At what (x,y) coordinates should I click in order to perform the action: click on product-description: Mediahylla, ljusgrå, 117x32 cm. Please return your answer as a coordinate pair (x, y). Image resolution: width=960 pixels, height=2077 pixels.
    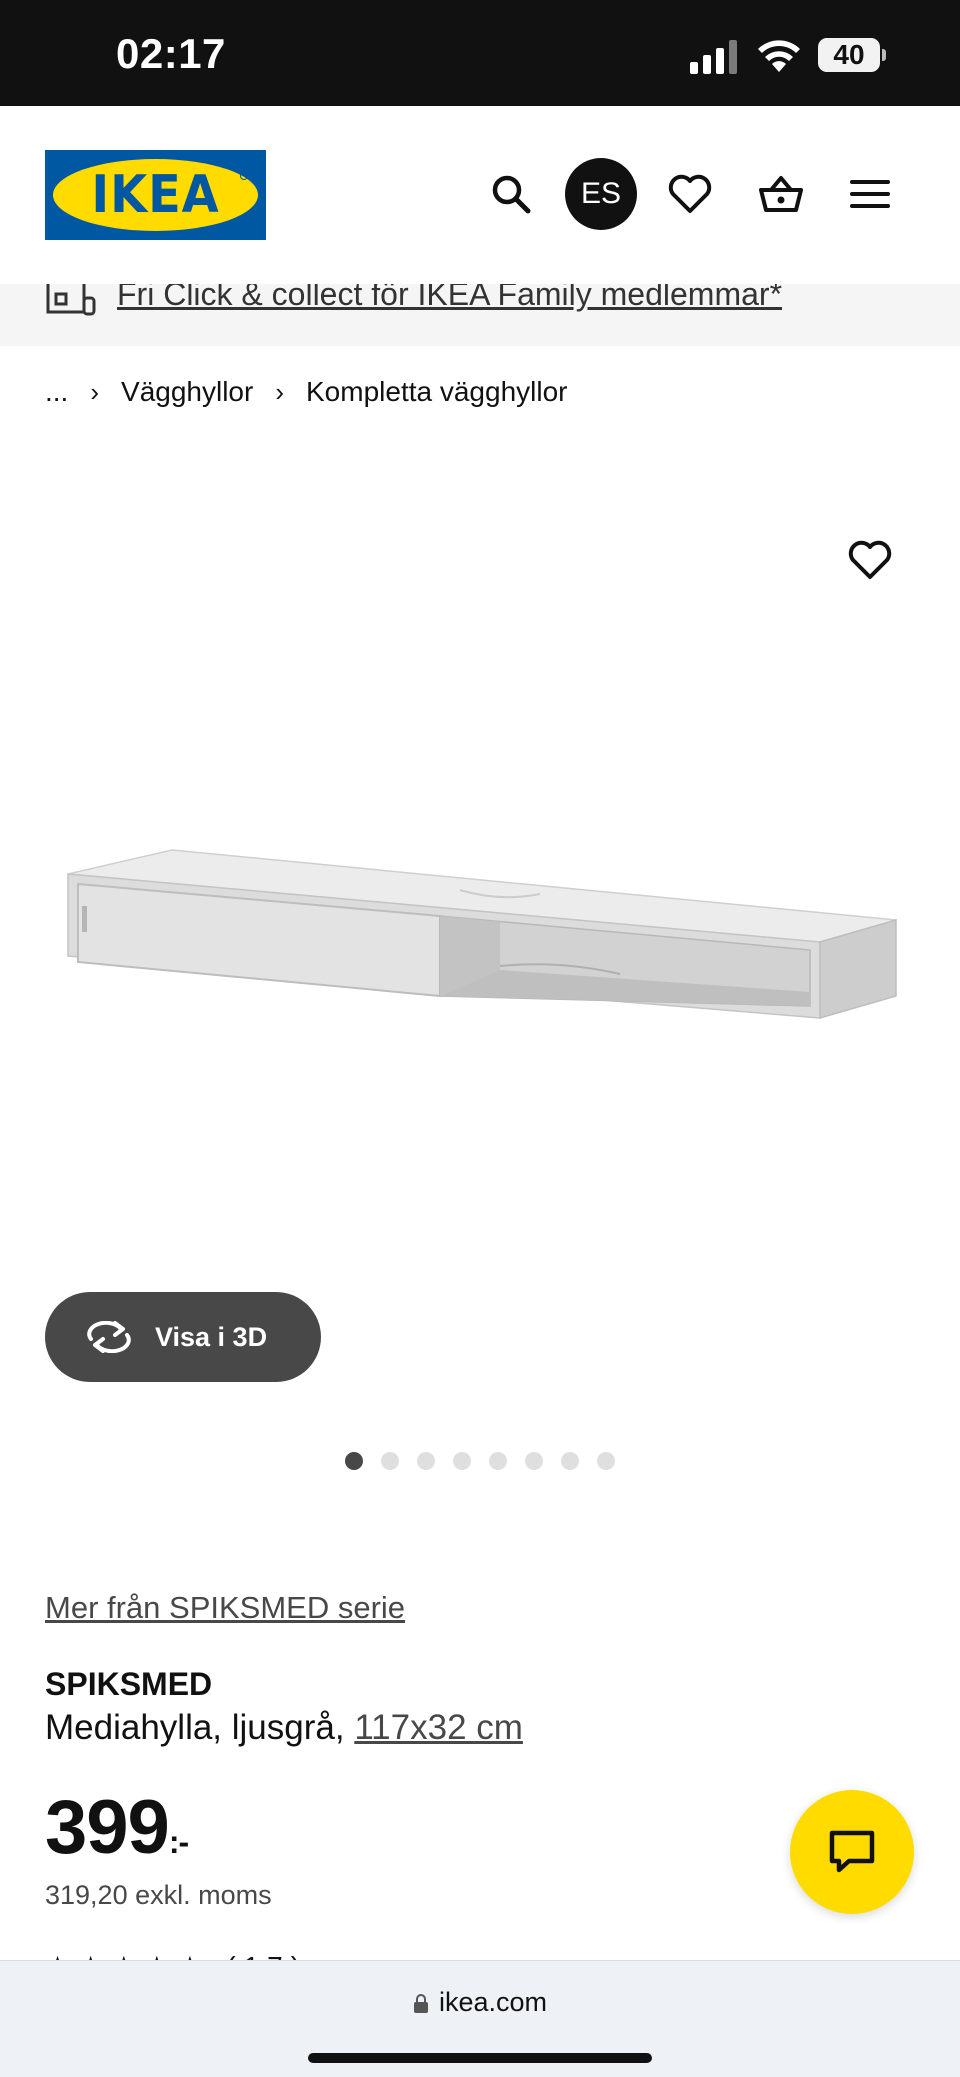
    Looking at the image, I should click on (284, 1728).